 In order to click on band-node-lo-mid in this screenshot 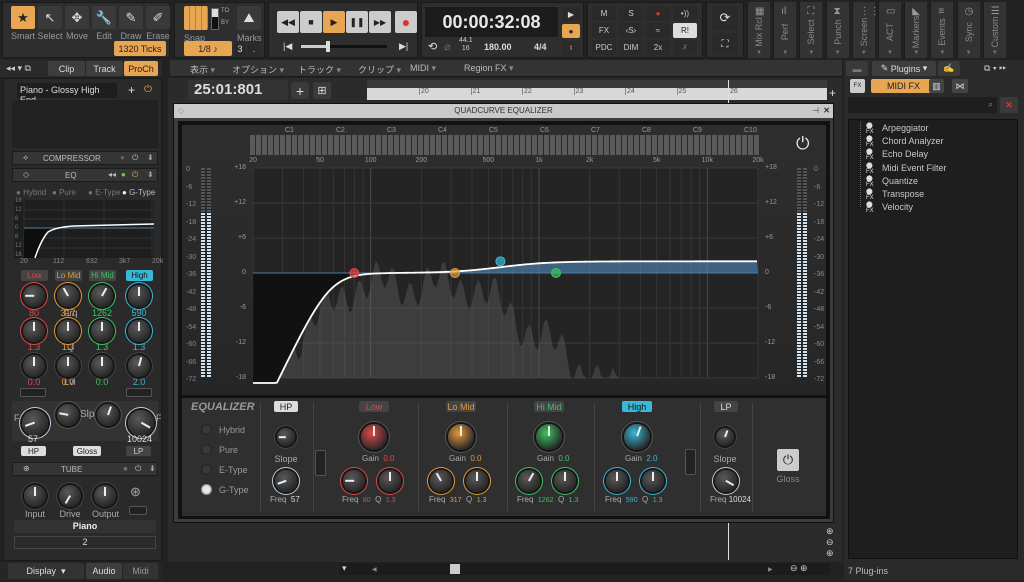, I will do `click(455, 273)`.